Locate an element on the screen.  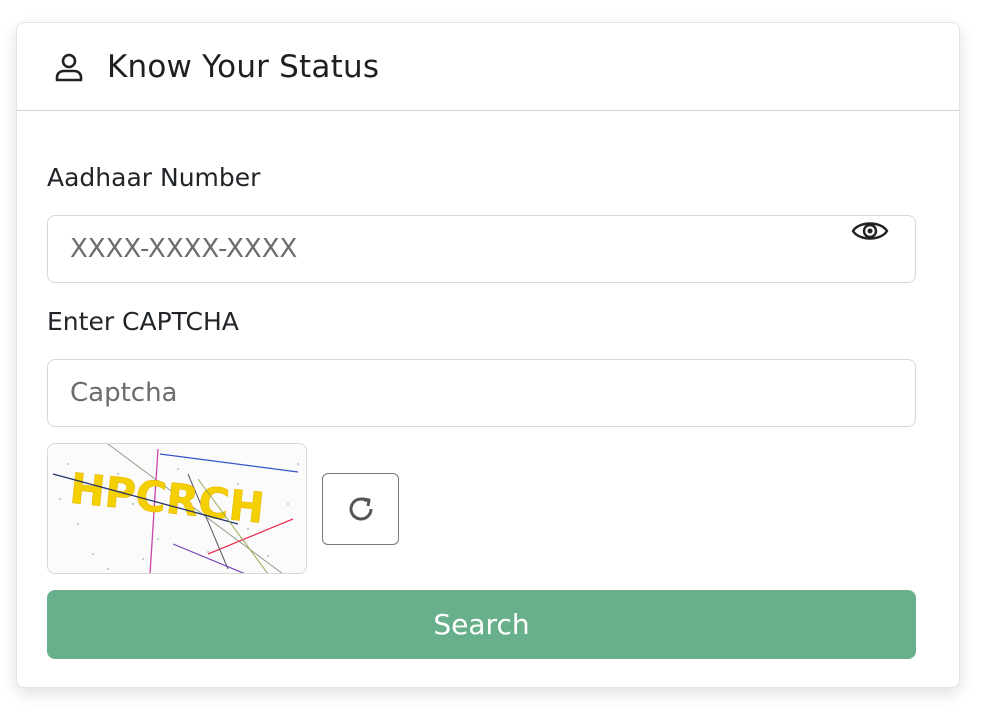
user-icon is located at coordinates (69, 67).